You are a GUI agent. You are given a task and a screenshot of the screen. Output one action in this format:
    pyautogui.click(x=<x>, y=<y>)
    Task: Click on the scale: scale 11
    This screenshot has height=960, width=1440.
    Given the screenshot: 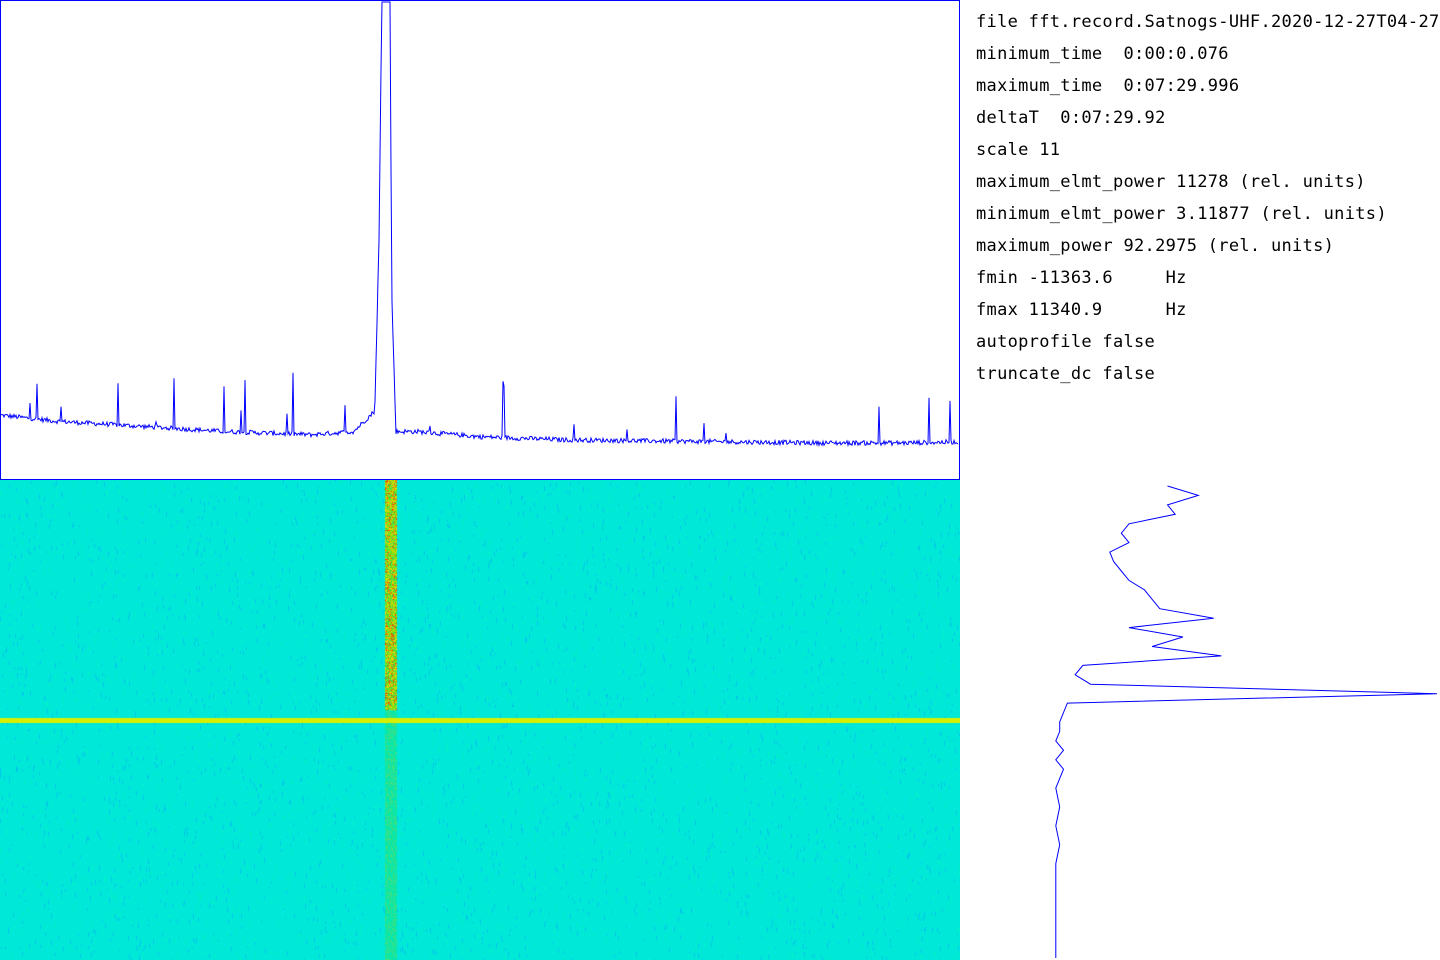 What is the action you would take?
    pyautogui.click(x=1018, y=150)
    